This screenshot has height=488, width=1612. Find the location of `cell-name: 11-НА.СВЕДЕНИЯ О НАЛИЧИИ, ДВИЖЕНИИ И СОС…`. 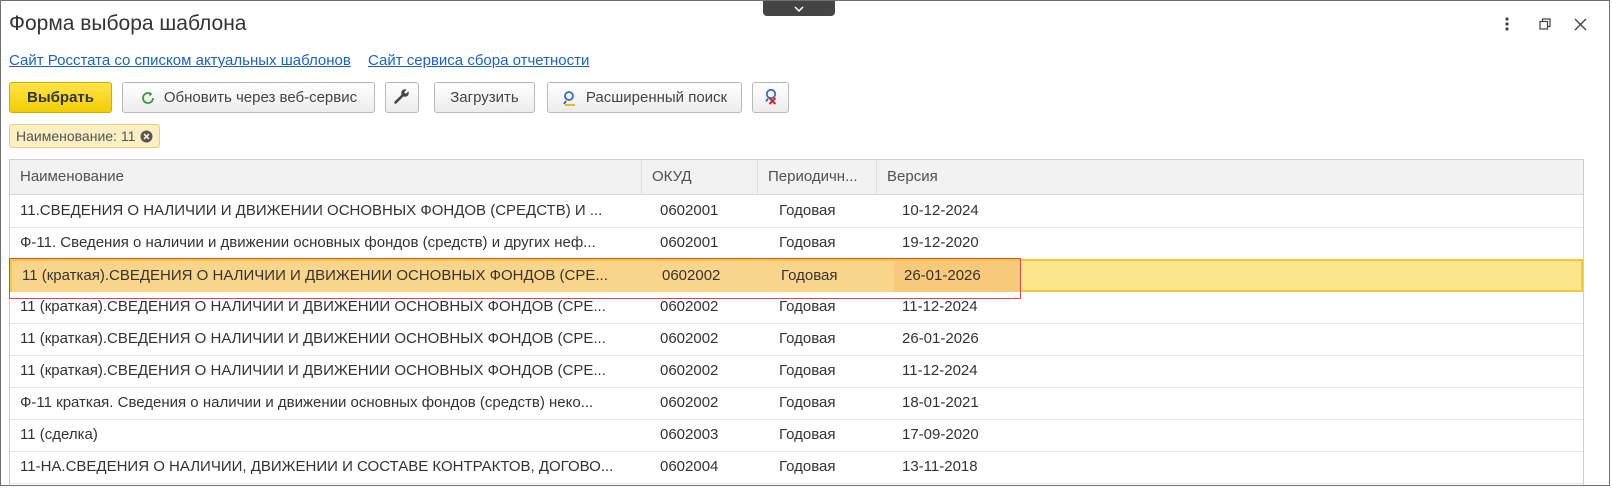

cell-name: 11-НА.СВЕДЕНИЯ О НАЛИЧИИ, ДВИЖЕНИИ И СОС… is located at coordinates (317, 466).